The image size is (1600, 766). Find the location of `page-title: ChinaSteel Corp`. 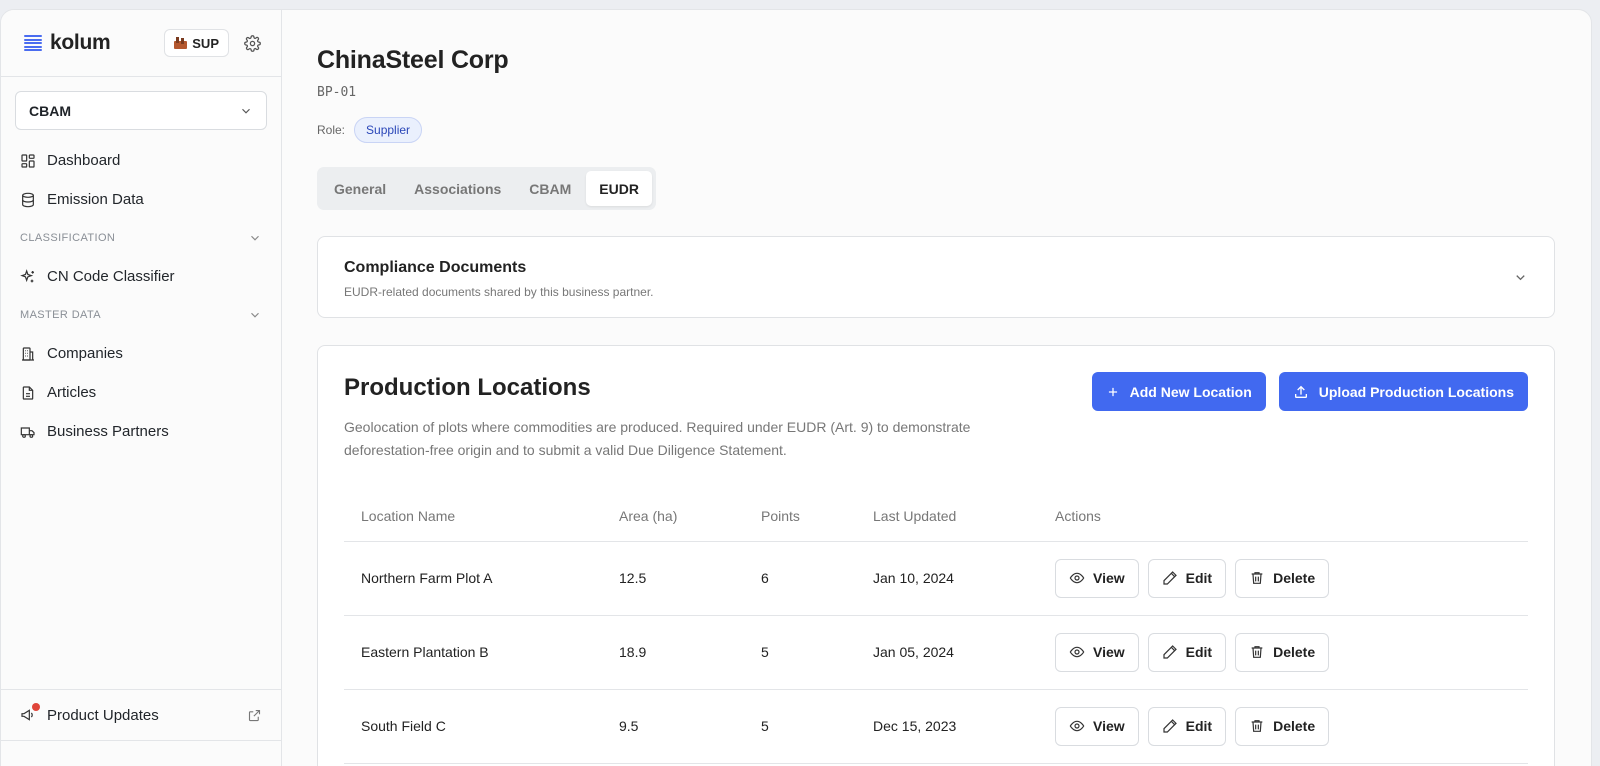

page-title: ChinaSteel Corp is located at coordinates (413, 60).